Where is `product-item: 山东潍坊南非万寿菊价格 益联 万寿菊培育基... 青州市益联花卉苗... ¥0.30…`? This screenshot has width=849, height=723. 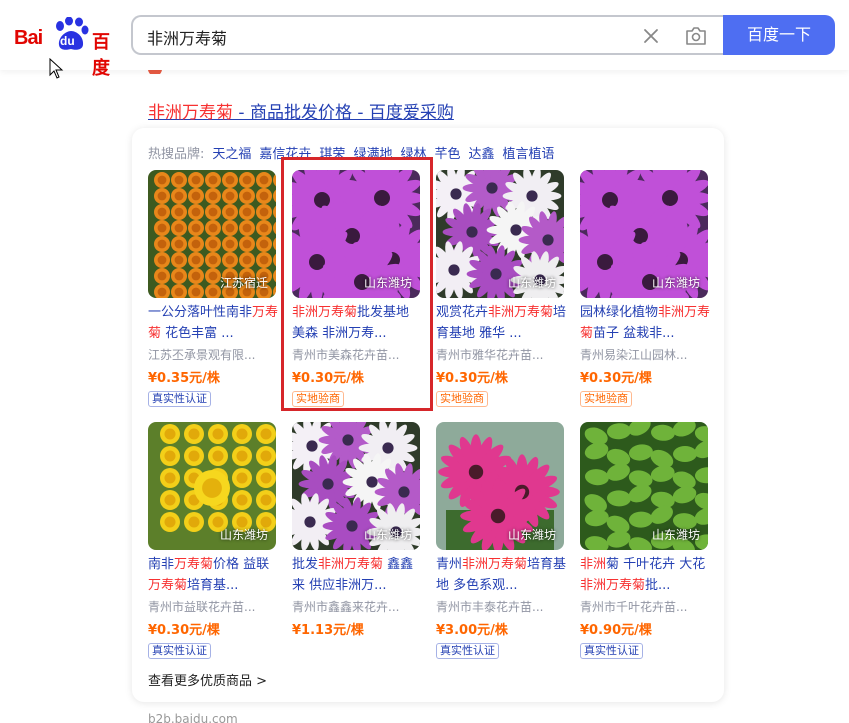 product-item: 山东潍坊南非万寿菊价格 益联 万寿菊培育基... 青州市益联花卉苗... ¥0.30… is located at coordinates (214, 542).